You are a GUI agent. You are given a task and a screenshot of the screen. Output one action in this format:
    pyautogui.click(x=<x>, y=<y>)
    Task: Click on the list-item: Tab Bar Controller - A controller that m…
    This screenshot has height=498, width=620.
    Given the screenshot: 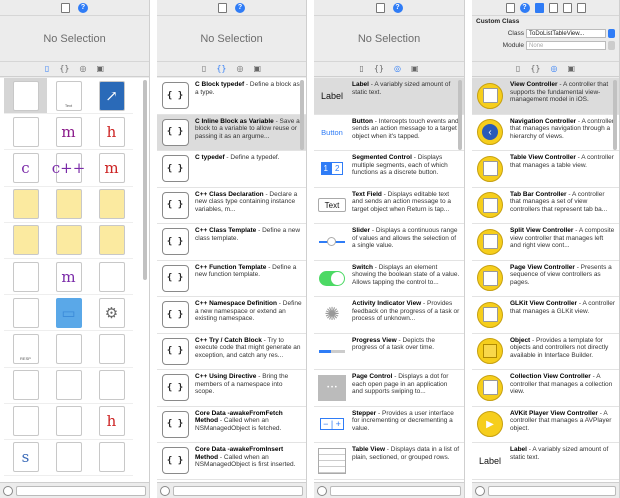 What is the action you would take?
    pyautogui.click(x=545, y=206)
    